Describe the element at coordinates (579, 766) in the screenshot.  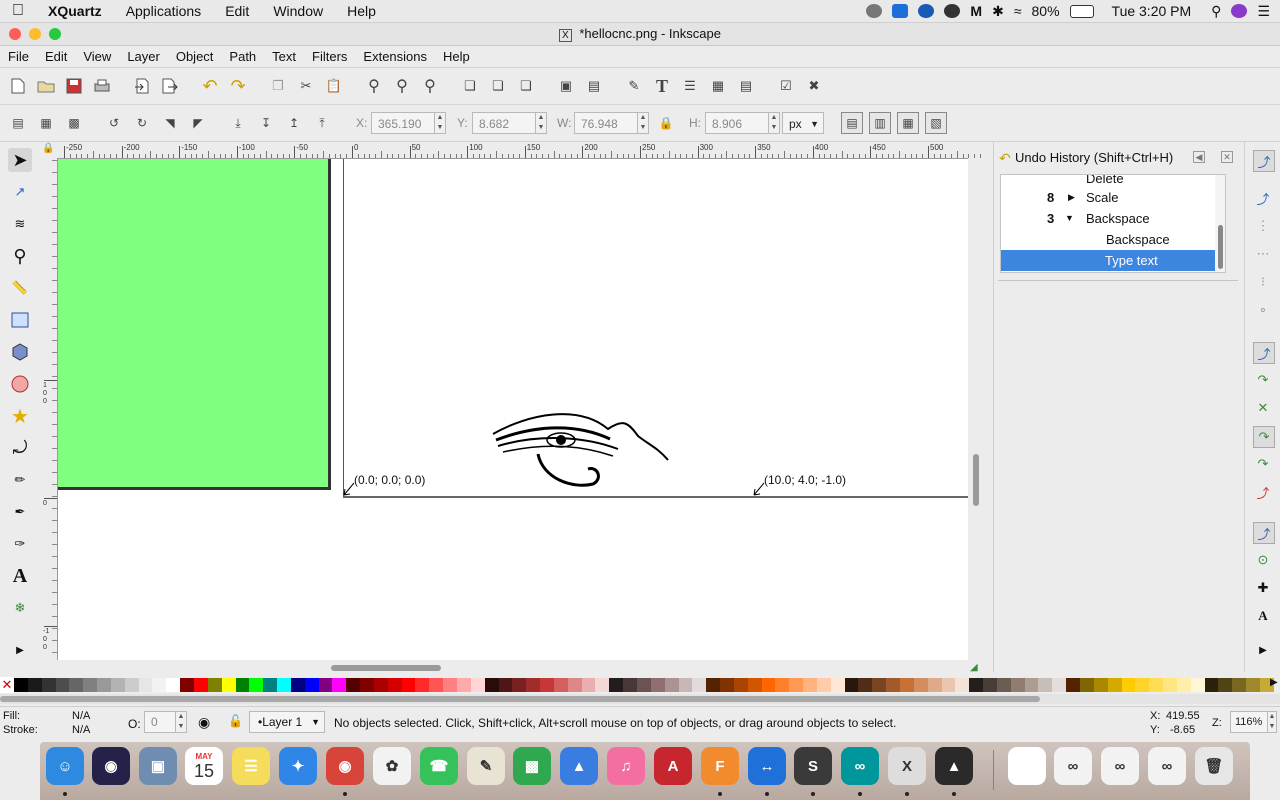
I see `keynote-icon: ▲` at that location.